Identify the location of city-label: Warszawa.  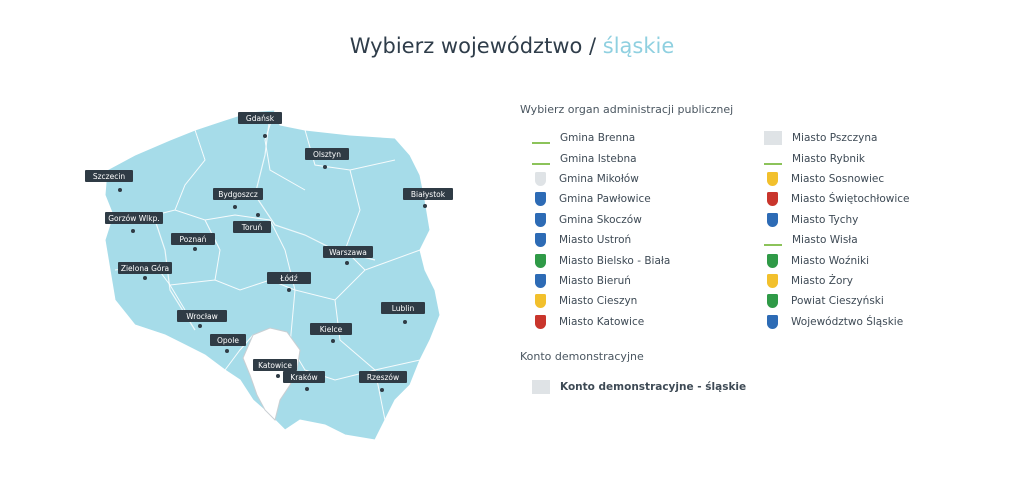
(348, 252).